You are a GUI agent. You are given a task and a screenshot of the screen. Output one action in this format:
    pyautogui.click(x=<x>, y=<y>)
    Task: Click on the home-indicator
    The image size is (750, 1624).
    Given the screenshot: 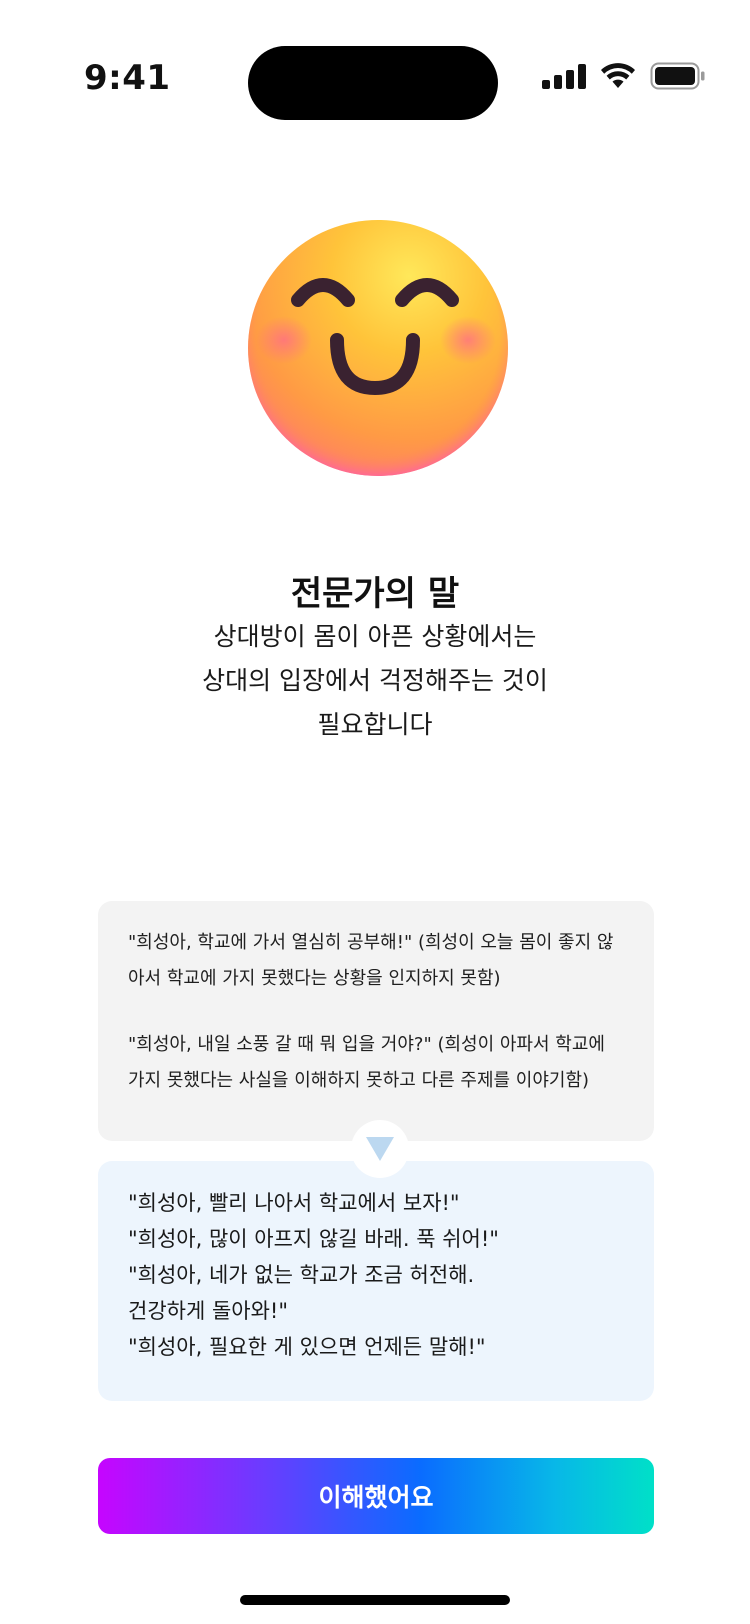 What is the action you would take?
    pyautogui.click(x=375, y=1600)
    